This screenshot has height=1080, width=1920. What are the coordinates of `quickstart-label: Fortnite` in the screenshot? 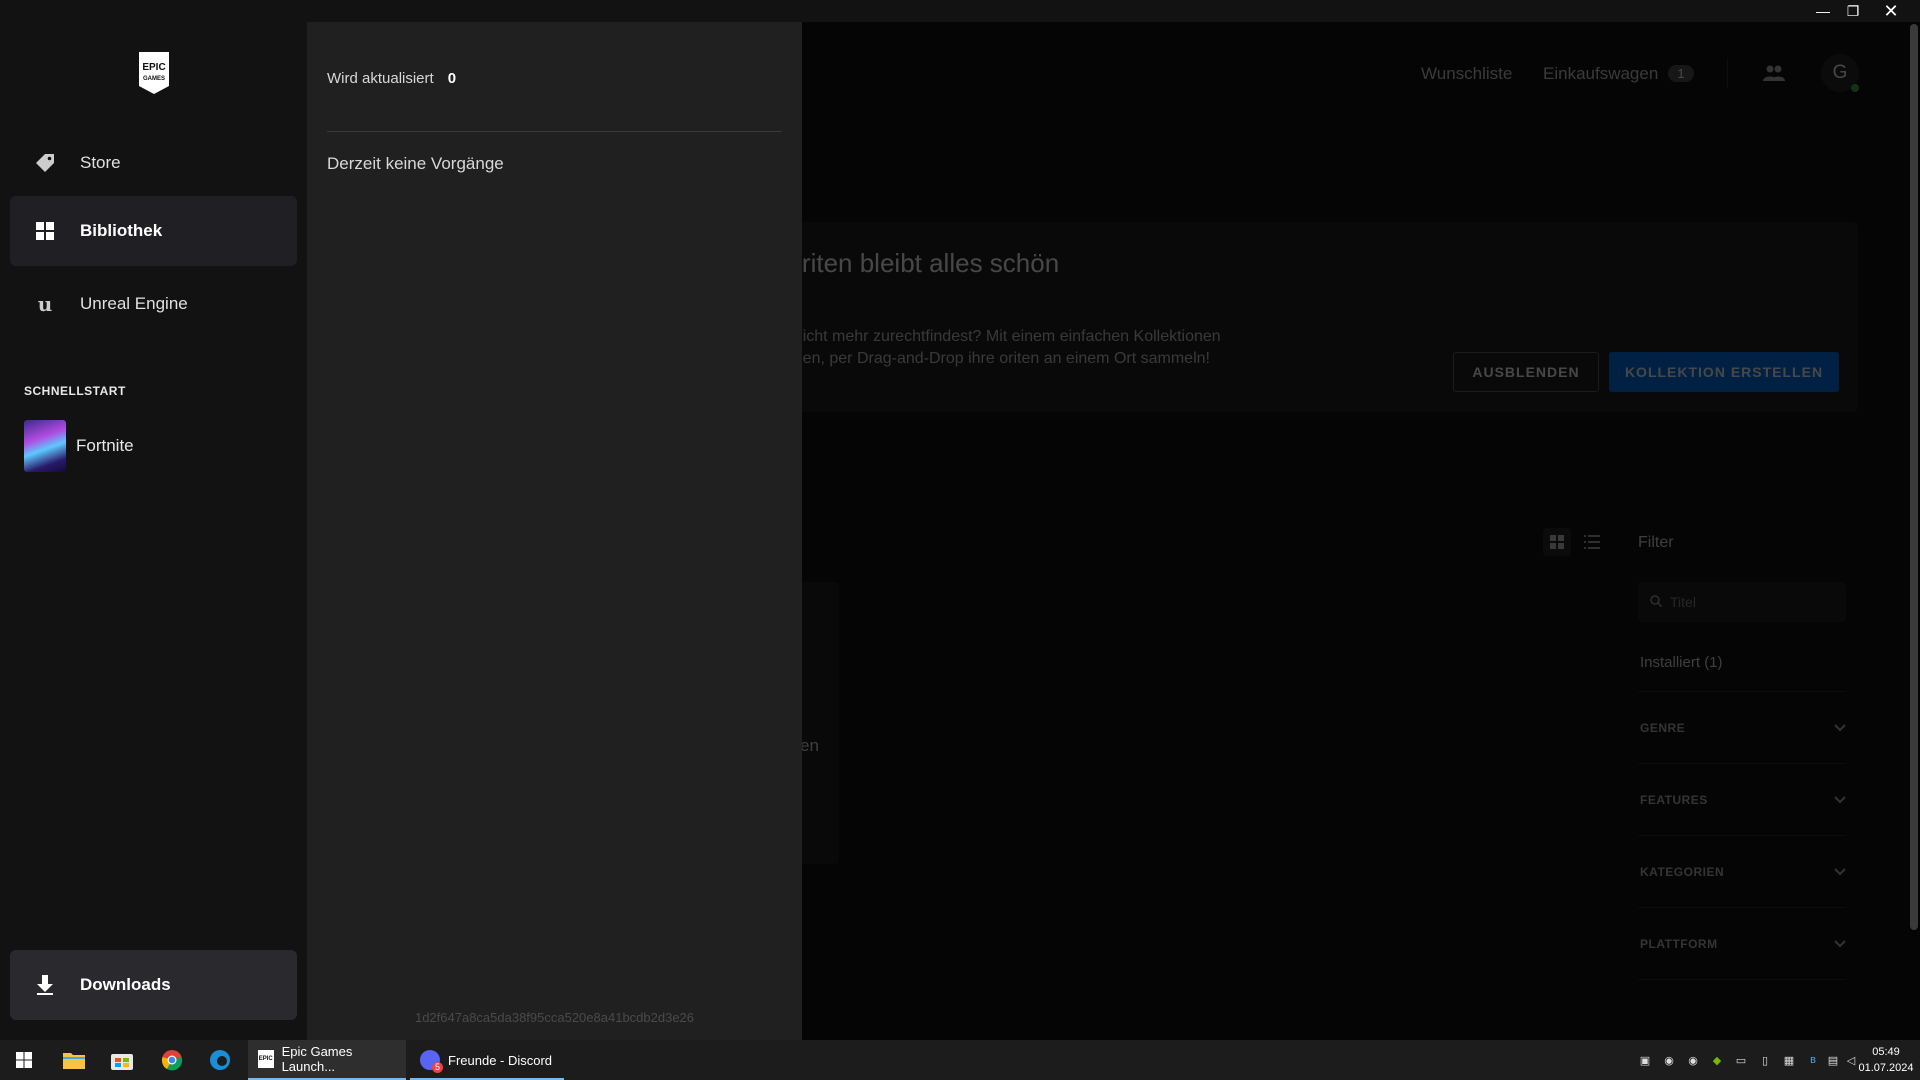 It's located at (105, 445).